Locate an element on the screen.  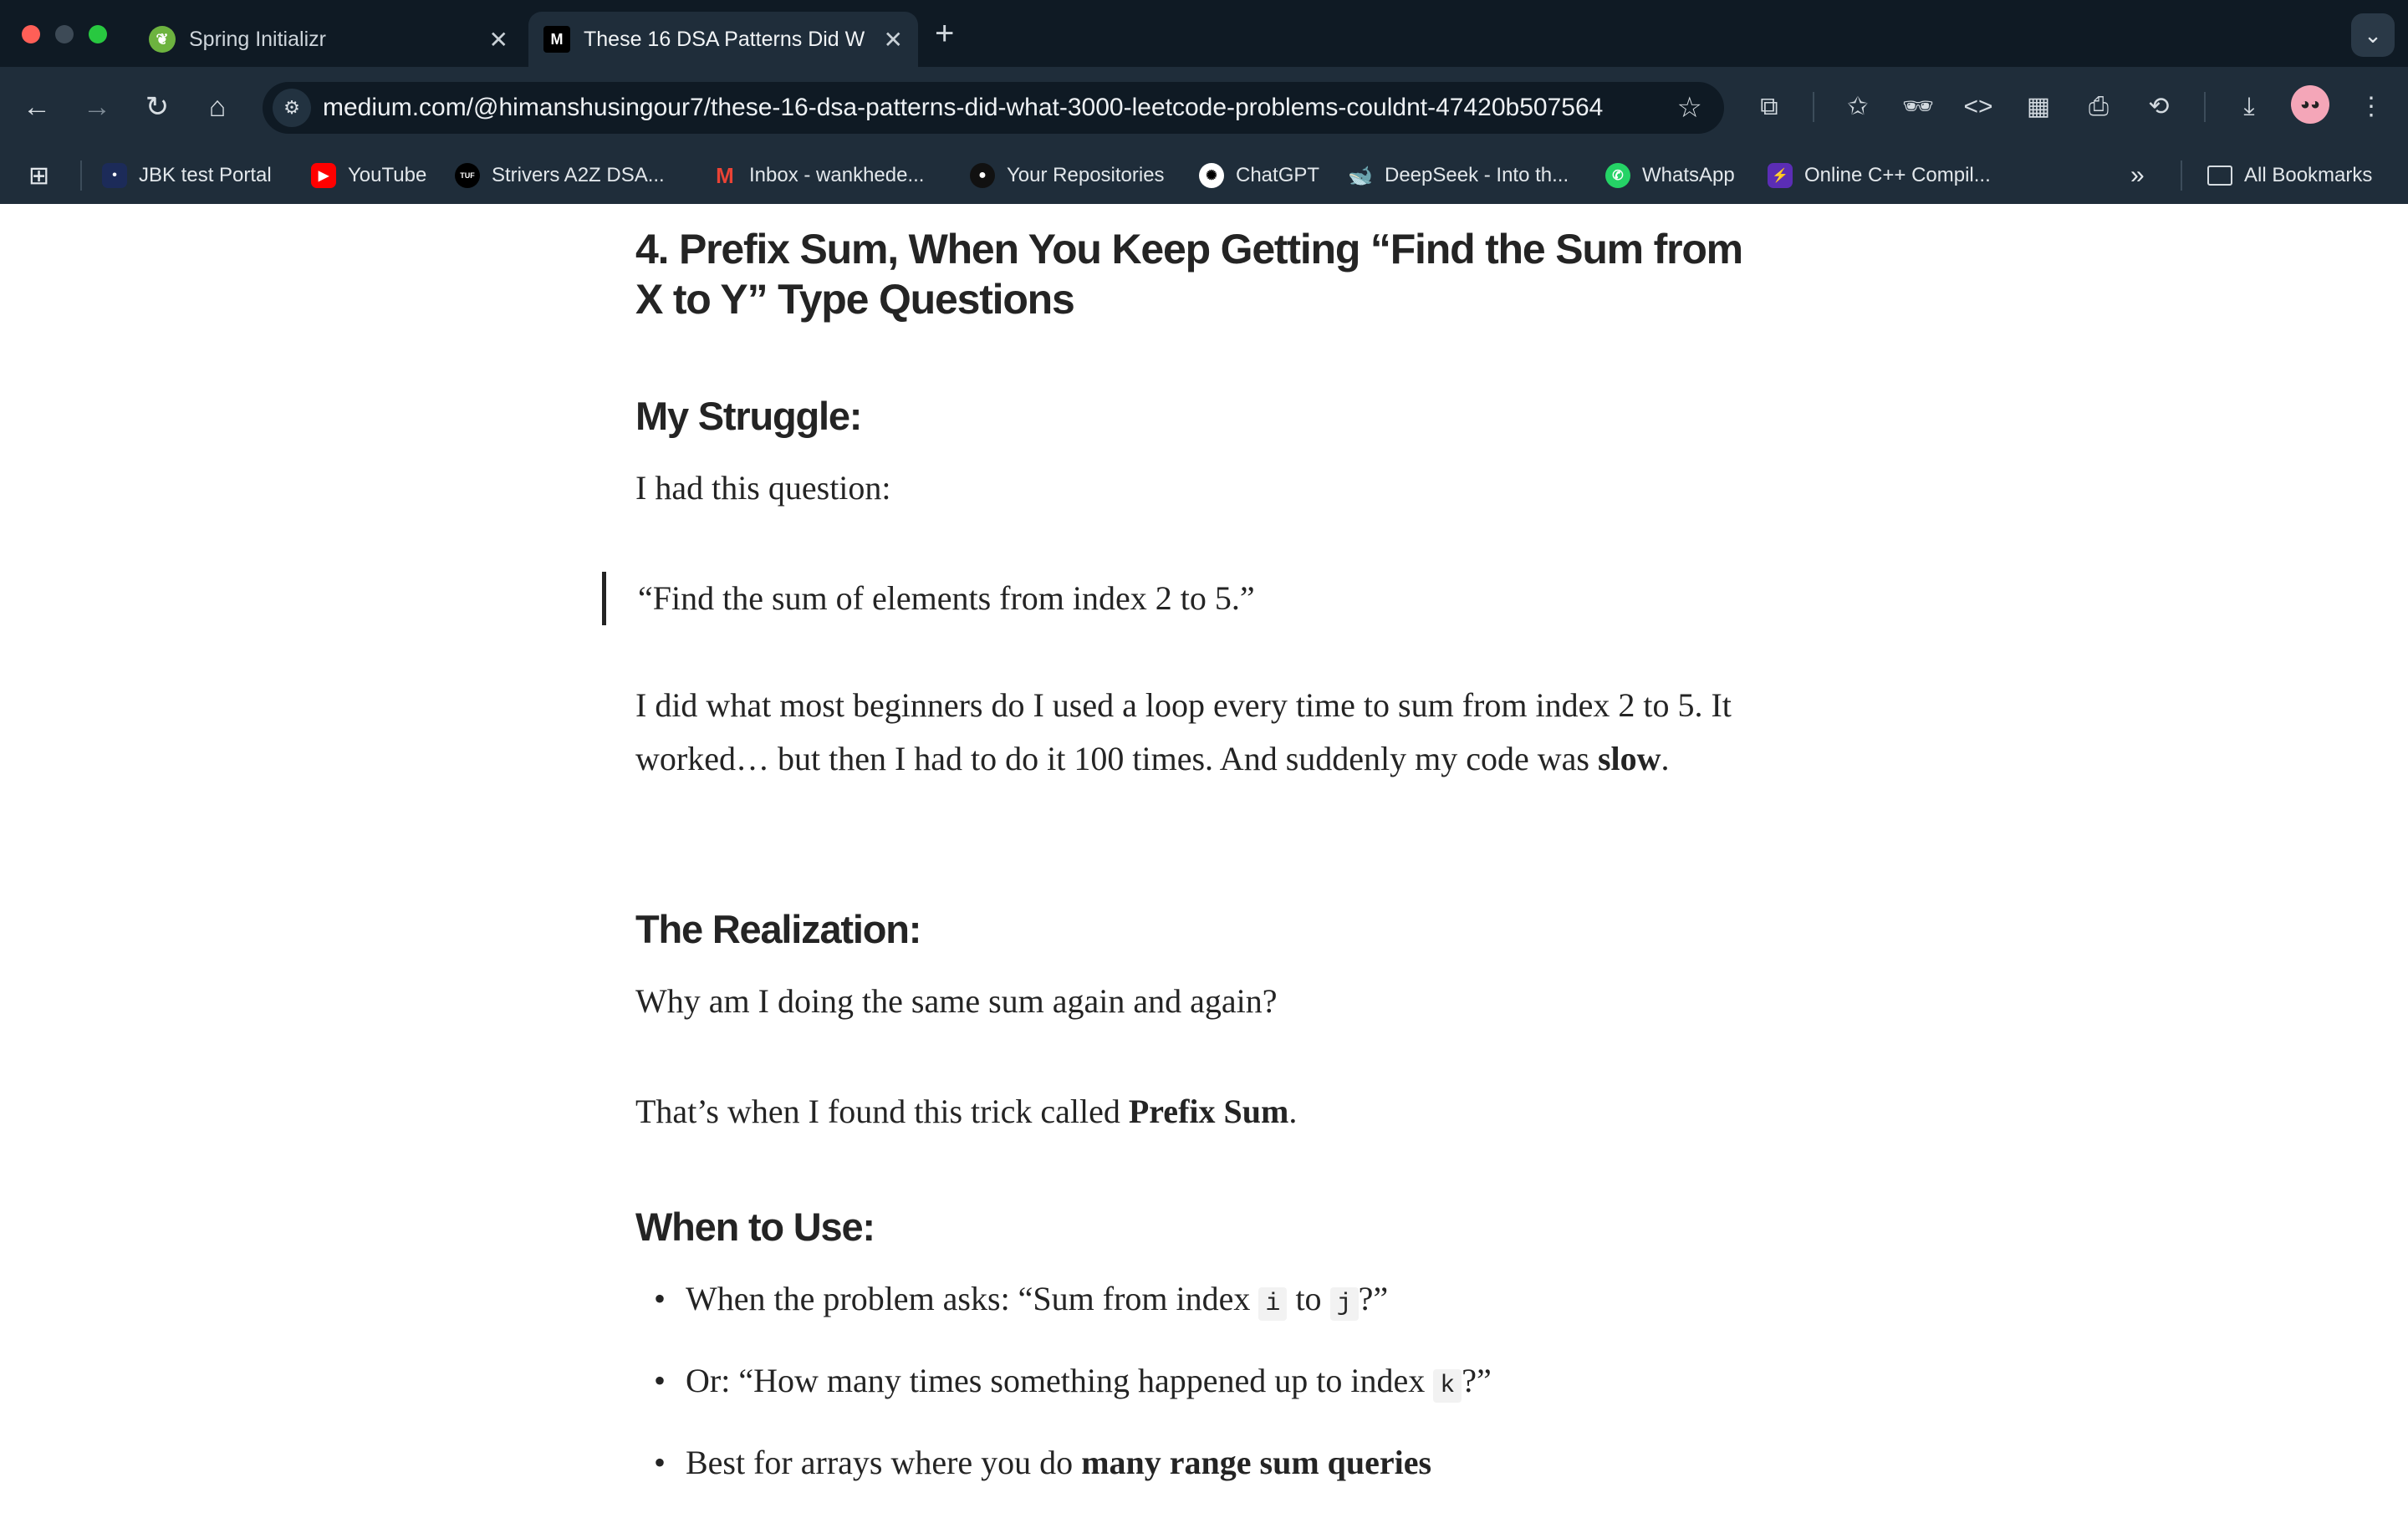
bookmark-whatsapp: ✆ WhatsApp is located at coordinates (1670, 175).